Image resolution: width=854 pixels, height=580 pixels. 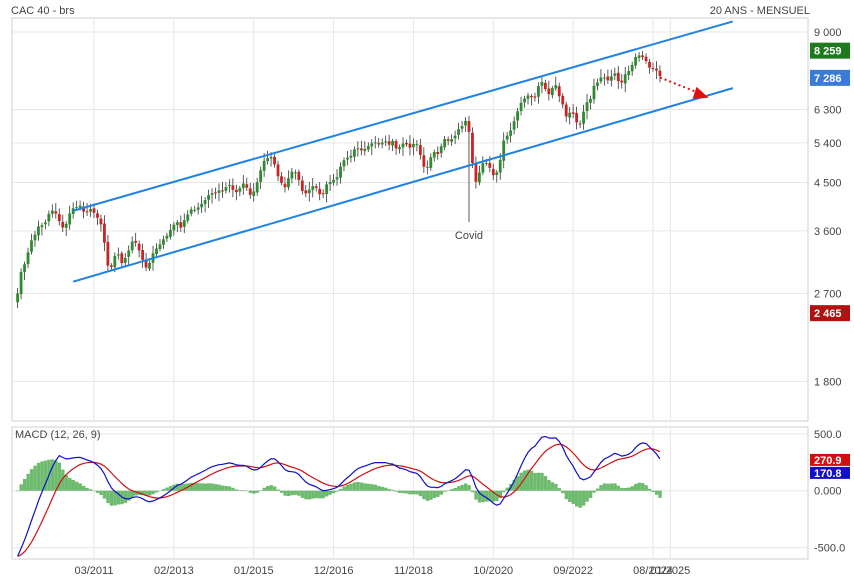 What do you see at coordinates (828, 461) in the screenshot?
I see `macd-value-label: 270.9` at bounding box center [828, 461].